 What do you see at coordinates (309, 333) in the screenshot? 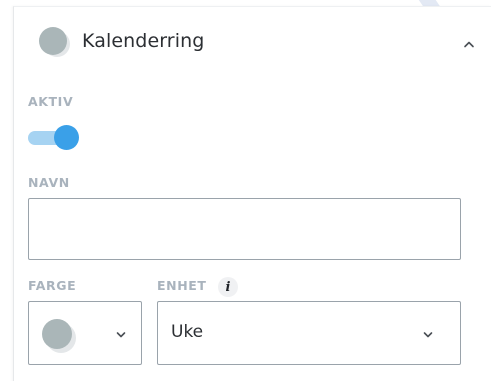
I see `unit-select: Uke` at bounding box center [309, 333].